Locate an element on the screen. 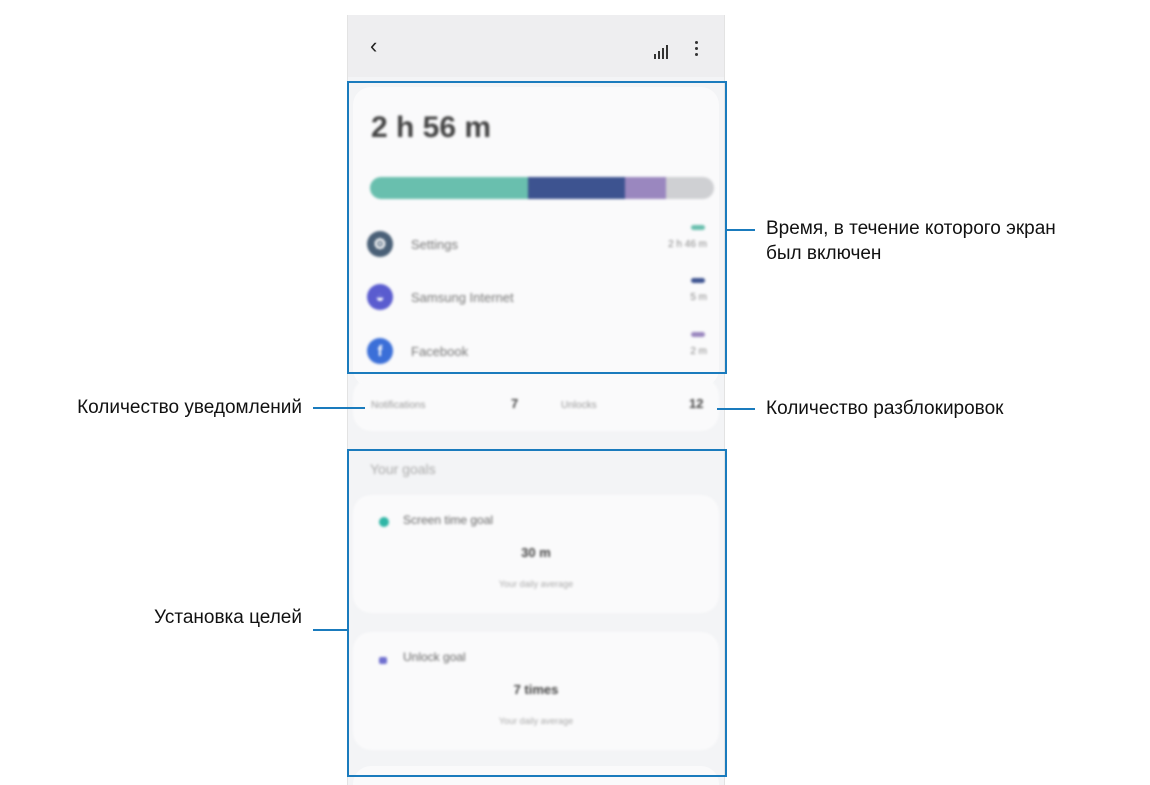 This screenshot has width=1150, height=785. notifications-value: 7 is located at coordinates (515, 403).